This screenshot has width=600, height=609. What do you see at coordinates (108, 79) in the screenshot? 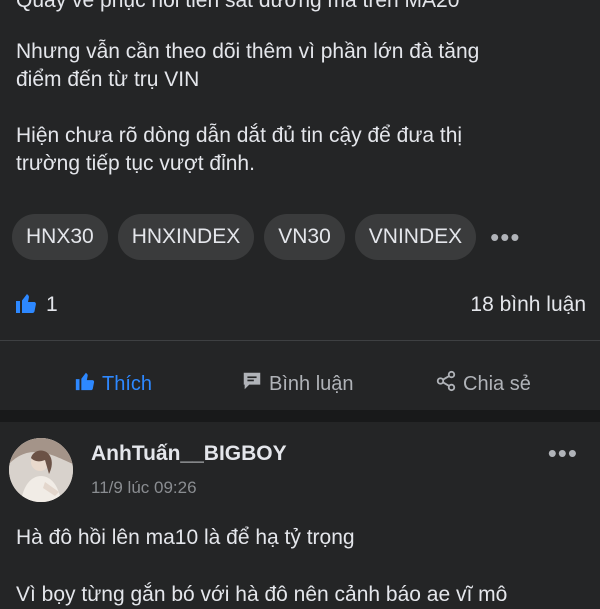
I see `post-text-line: điểm đến từ trụ VIN` at bounding box center [108, 79].